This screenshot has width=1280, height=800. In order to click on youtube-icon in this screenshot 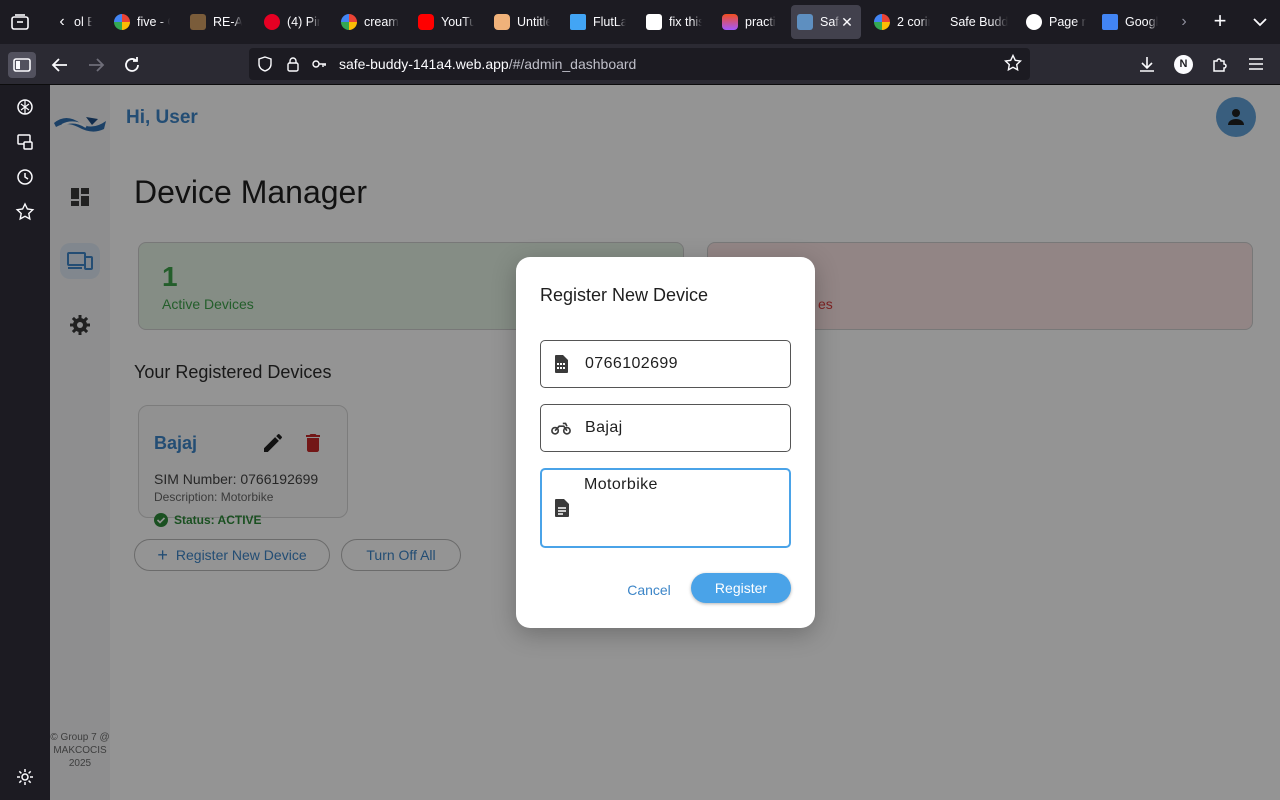, I will do `click(426, 22)`.